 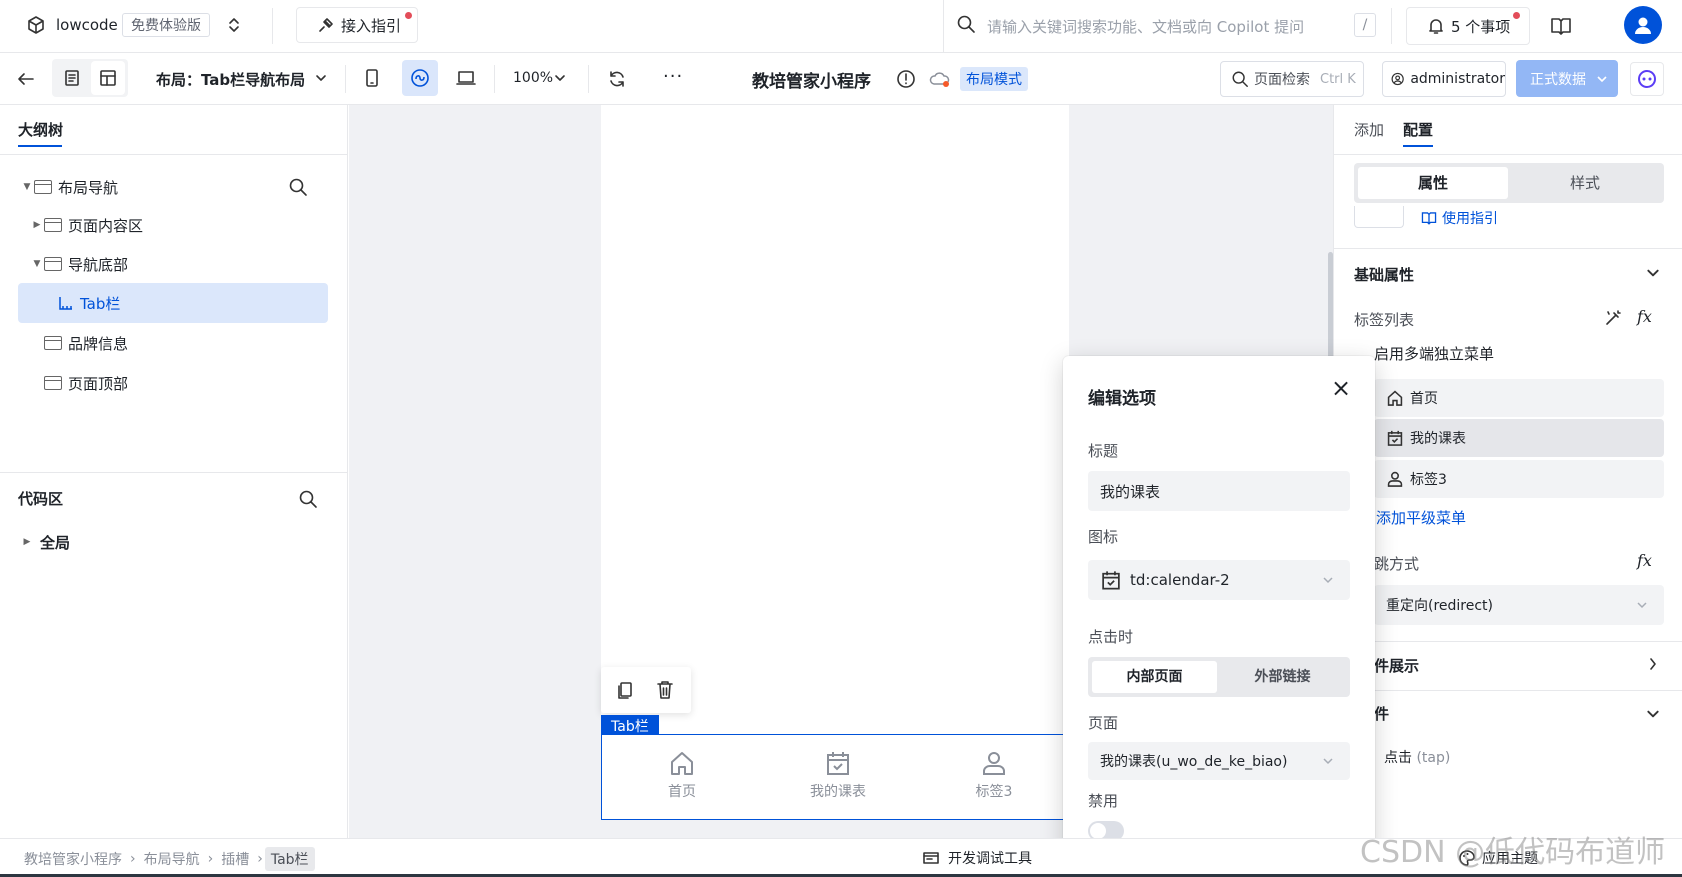 I want to click on outline-view-button, so click(x=72, y=78).